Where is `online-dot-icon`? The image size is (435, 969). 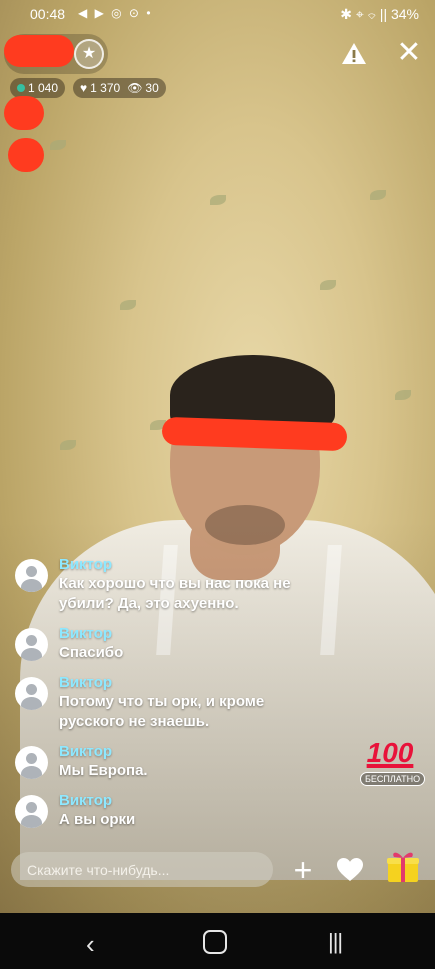 online-dot-icon is located at coordinates (21, 88).